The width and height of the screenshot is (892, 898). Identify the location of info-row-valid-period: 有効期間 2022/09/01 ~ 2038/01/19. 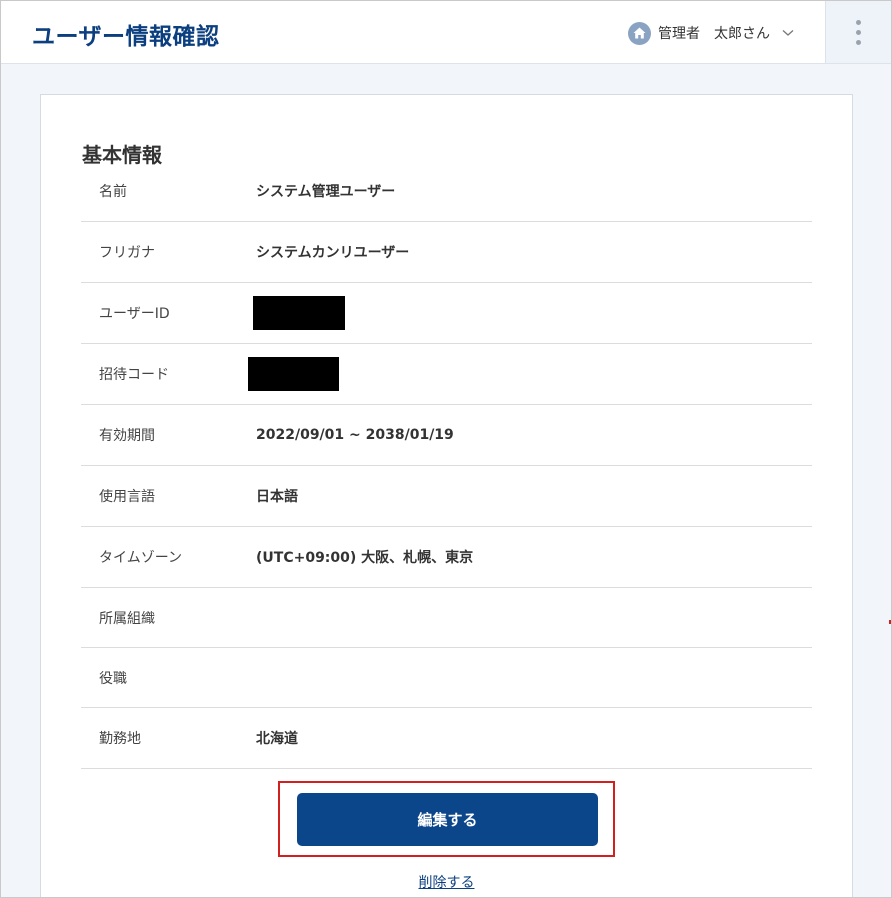
(446, 435).